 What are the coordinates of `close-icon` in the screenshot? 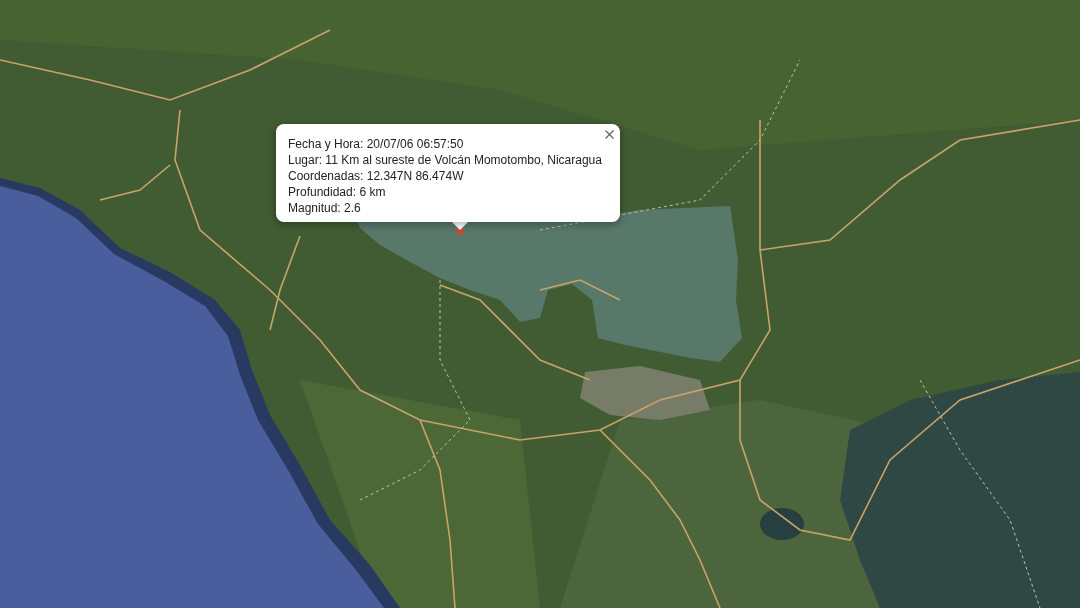 It's located at (610, 134).